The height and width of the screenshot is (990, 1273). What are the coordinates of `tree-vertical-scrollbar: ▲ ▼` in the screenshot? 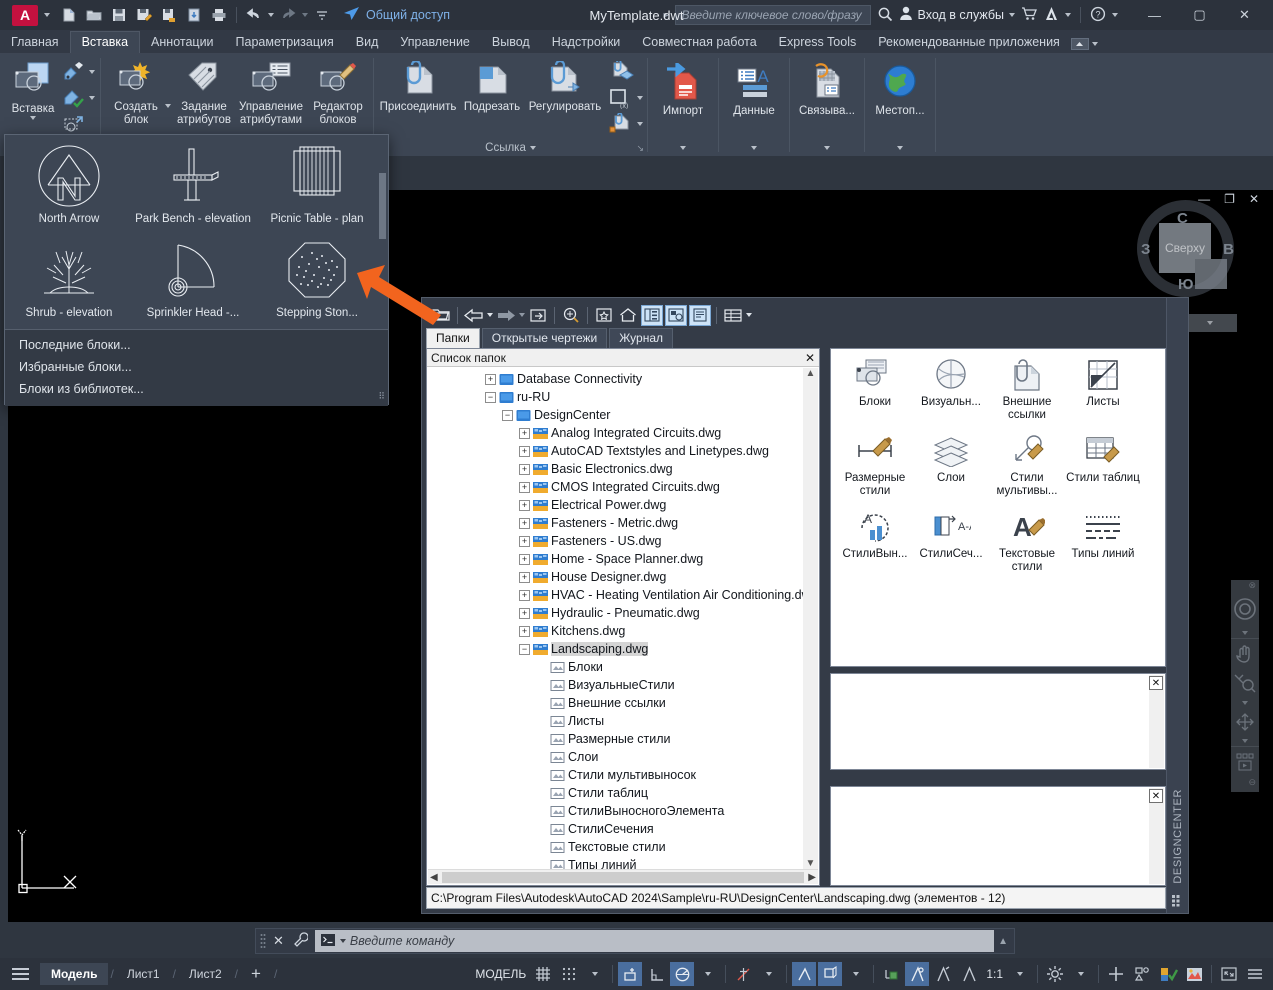 It's located at (810, 618).